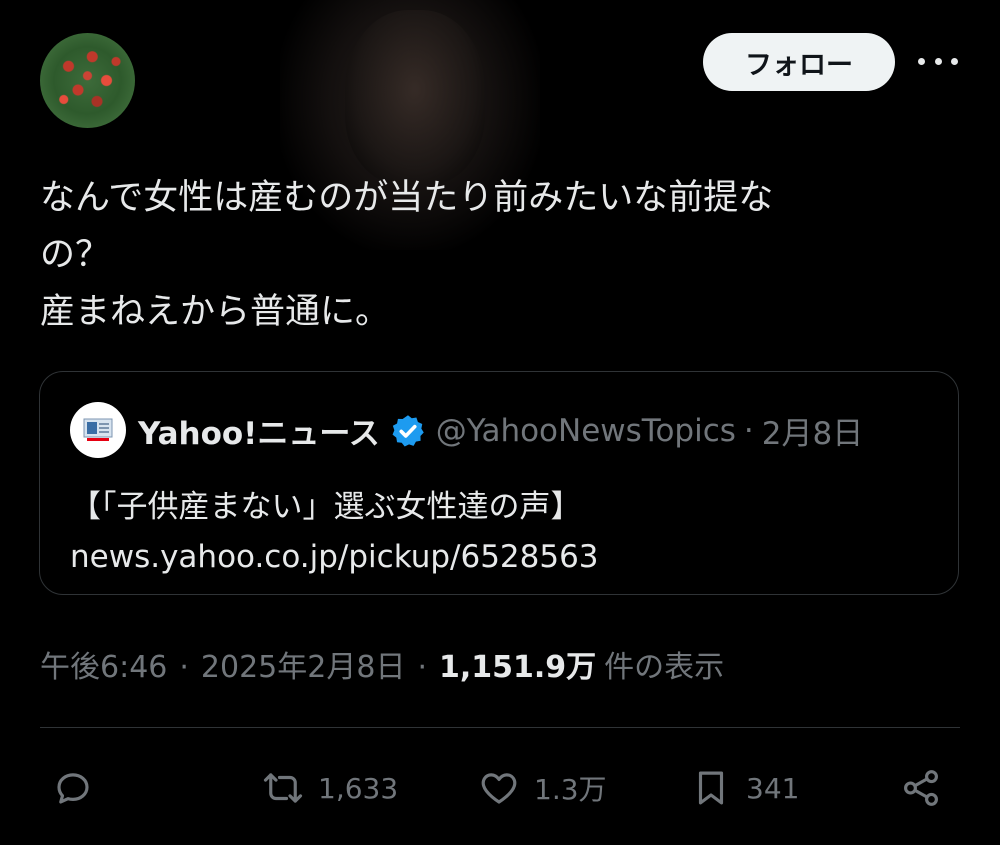  I want to click on reply-icon, so click(73, 788).